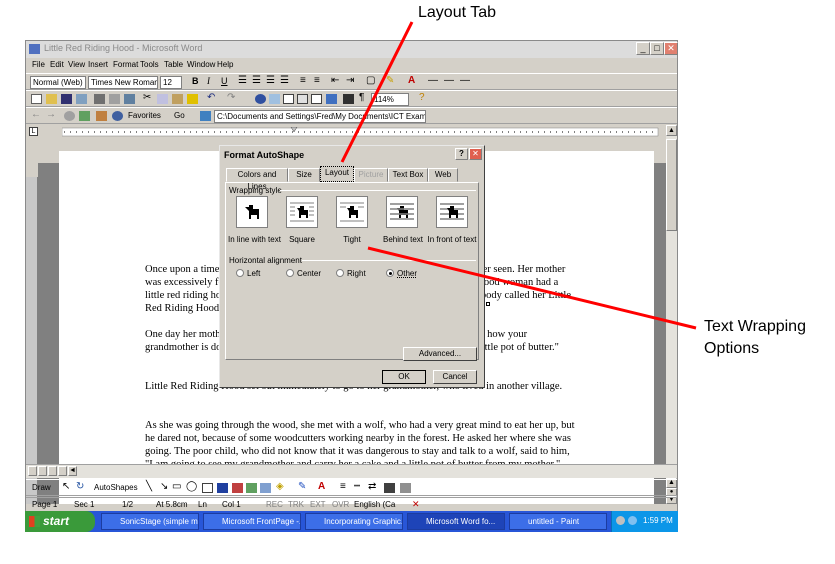 The height and width of the screenshot is (564, 835). Describe the element at coordinates (337, 174) in the screenshot. I see `tab-layout: Layout` at that location.